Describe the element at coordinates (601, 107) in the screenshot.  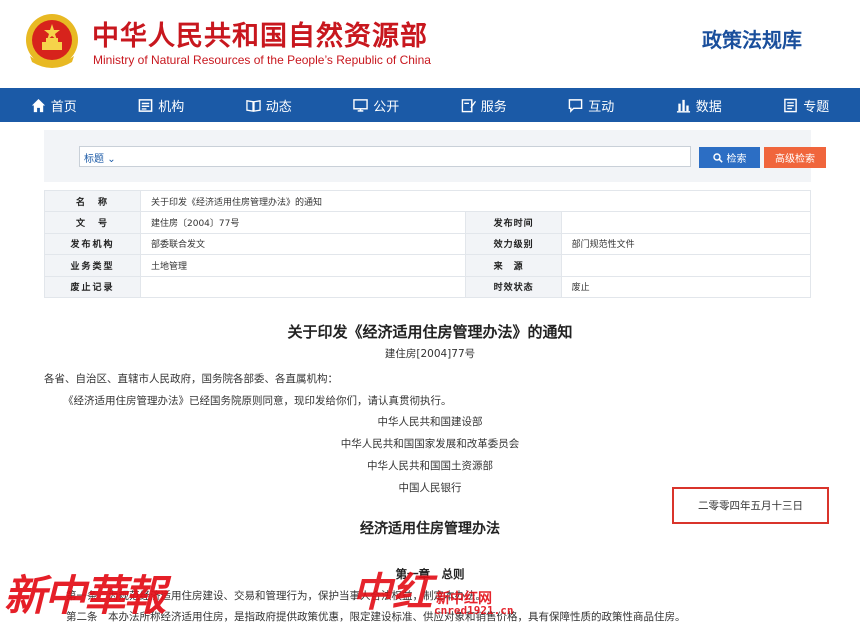
I see `nav-label: 互动` at that location.